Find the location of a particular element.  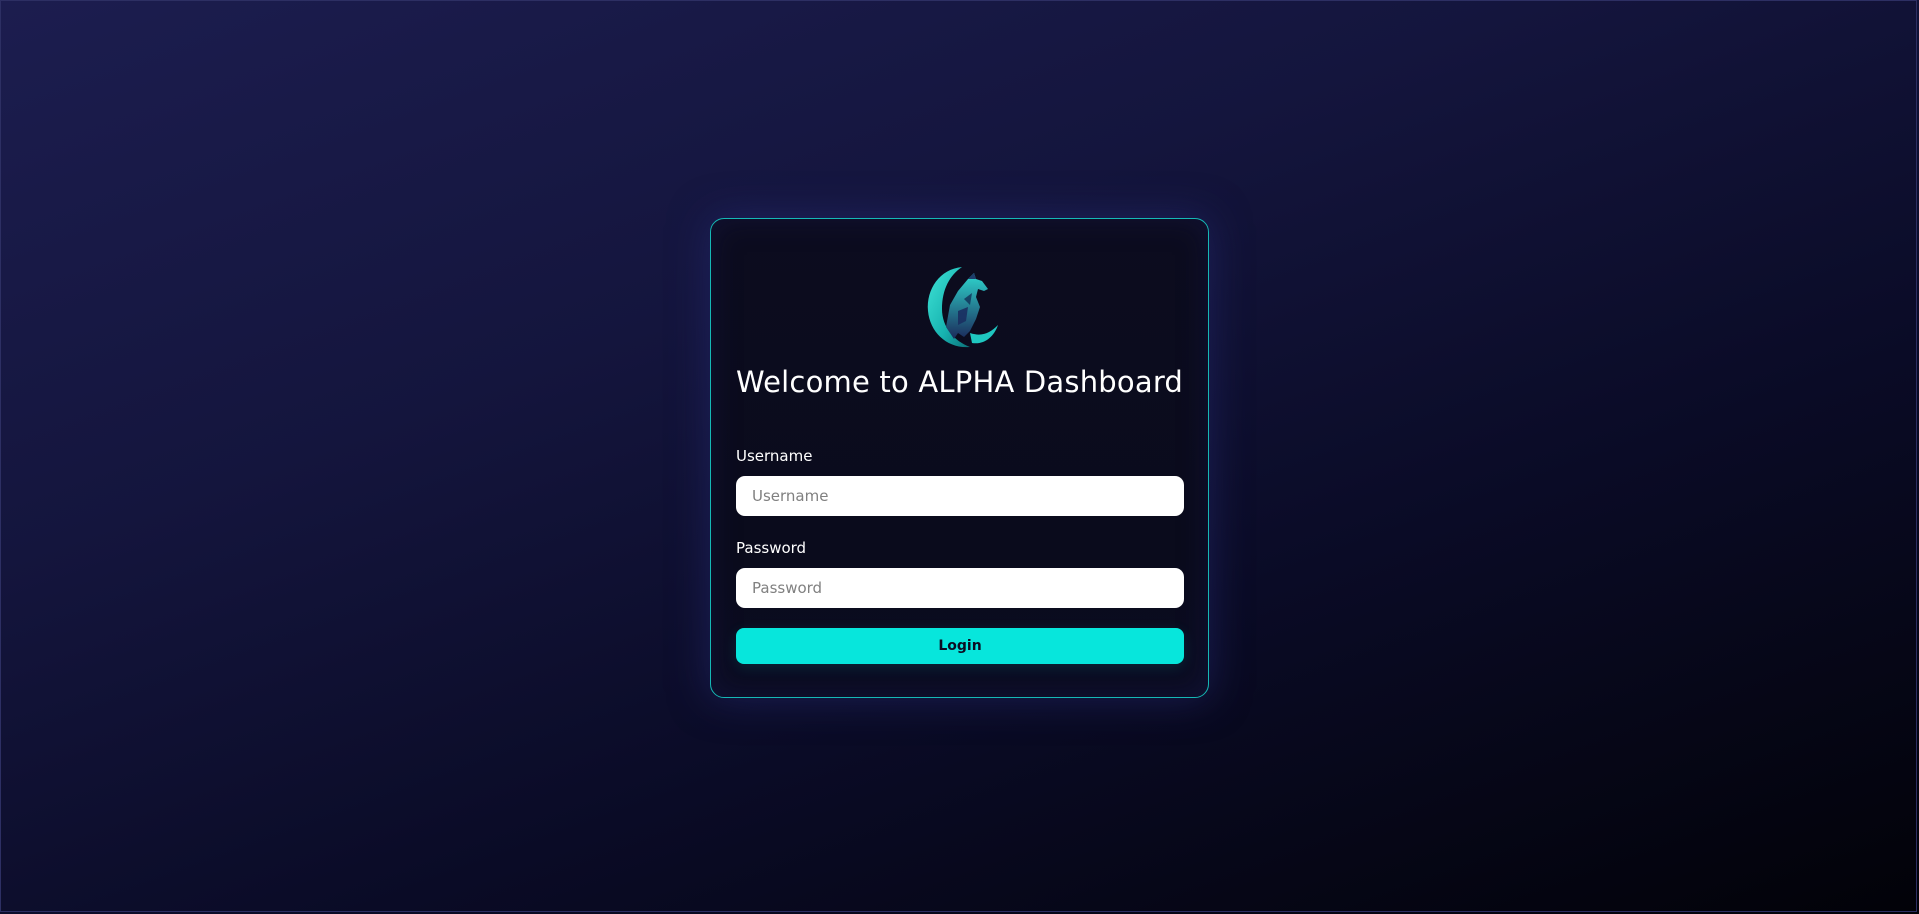

wolf-moon-logo is located at coordinates (962, 307).